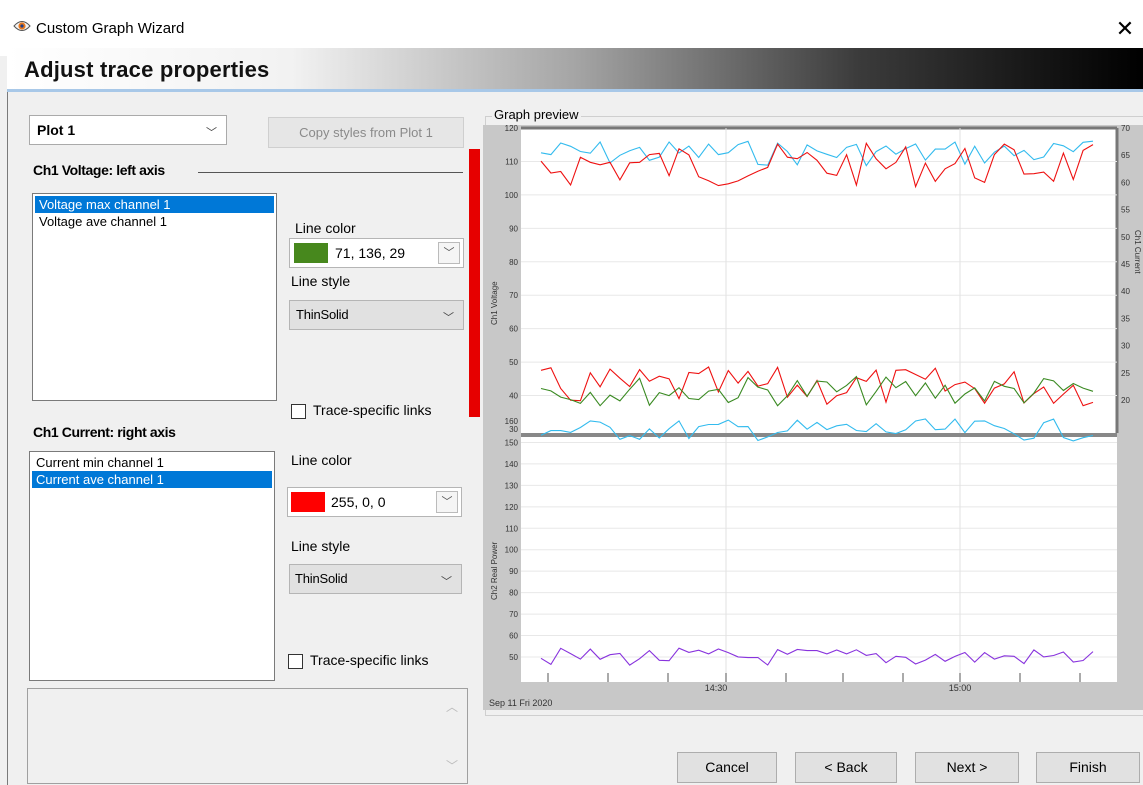  I want to click on y-tick-label: 35, so click(1125, 318).